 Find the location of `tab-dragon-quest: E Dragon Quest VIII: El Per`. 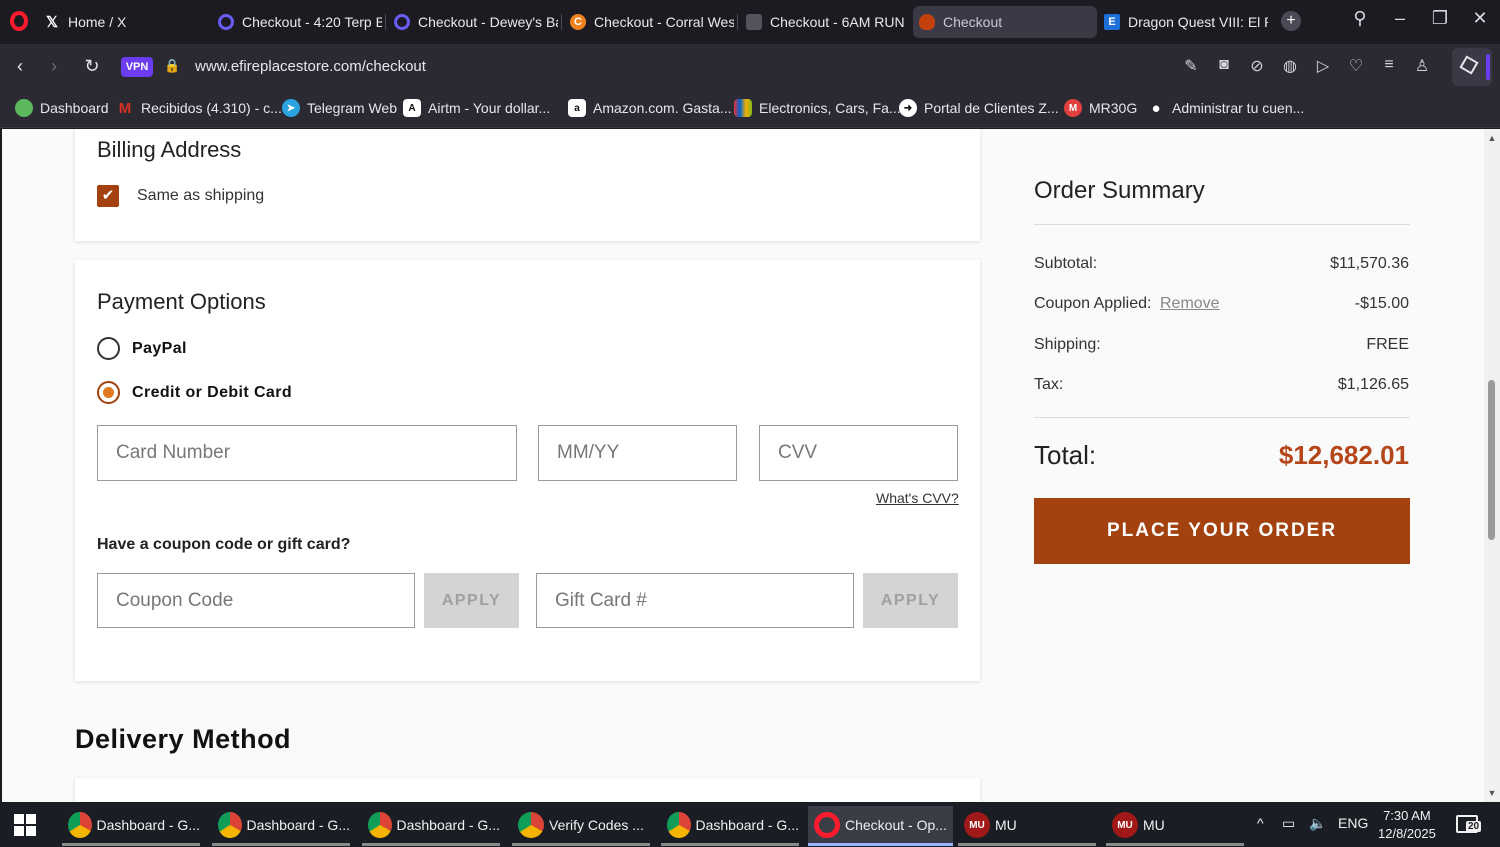

tab-dragon-quest: E Dragon Quest VIII: El Per is located at coordinates (1183, 22).